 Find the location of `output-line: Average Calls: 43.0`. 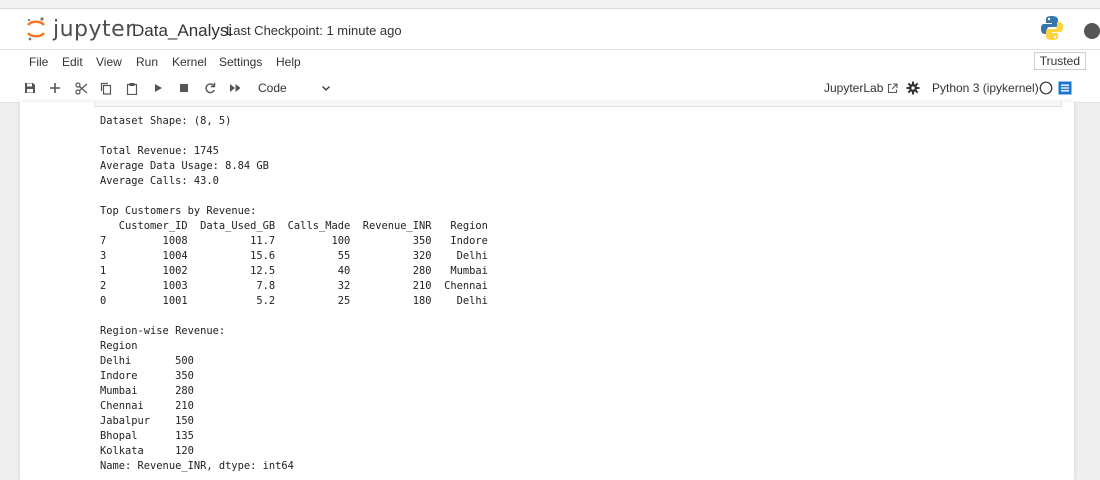

output-line: Average Calls: 43.0 is located at coordinates (159, 181).